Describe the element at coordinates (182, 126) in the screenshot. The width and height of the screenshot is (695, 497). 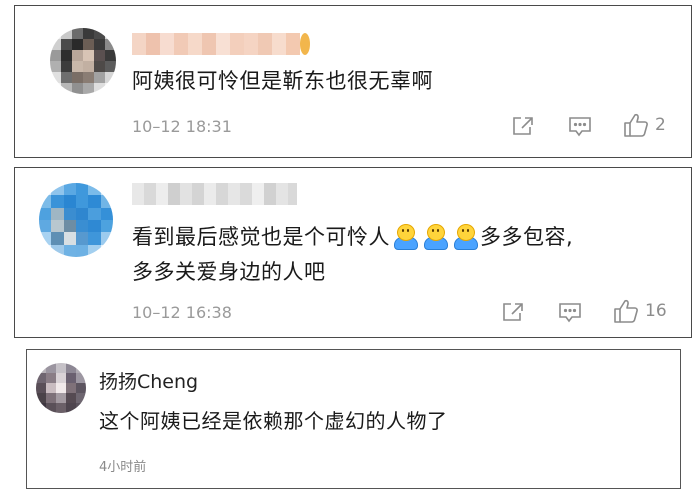
I see `timestamp: 10–12 18:31` at that location.